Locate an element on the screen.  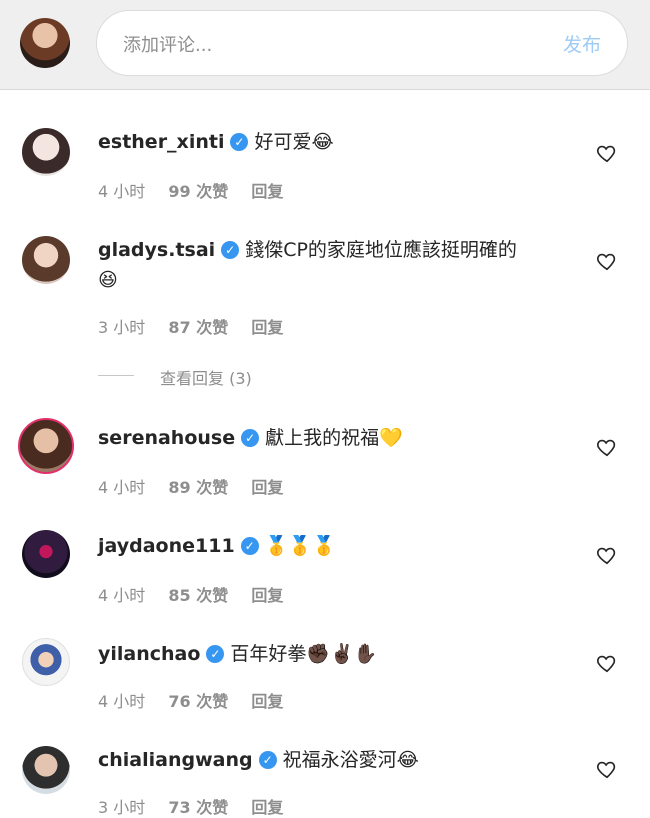
like-count: 89 次赞 is located at coordinates (198, 487).